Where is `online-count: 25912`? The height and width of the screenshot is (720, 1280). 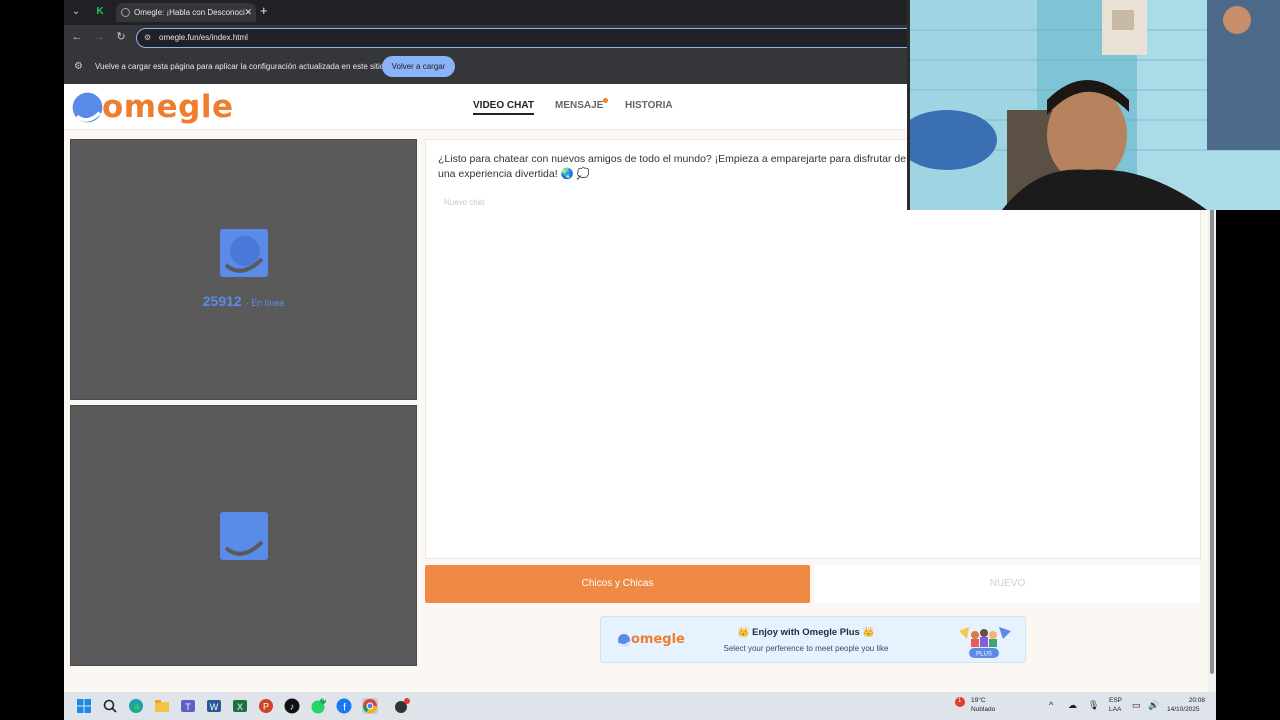 online-count: 25912 is located at coordinates (222, 301).